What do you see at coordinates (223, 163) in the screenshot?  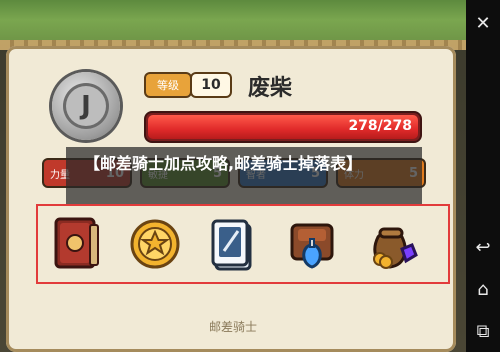 I see `overlay-title: 【邮差骑士加点攻略,邮差骑士掉落表】` at bounding box center [223, 163].